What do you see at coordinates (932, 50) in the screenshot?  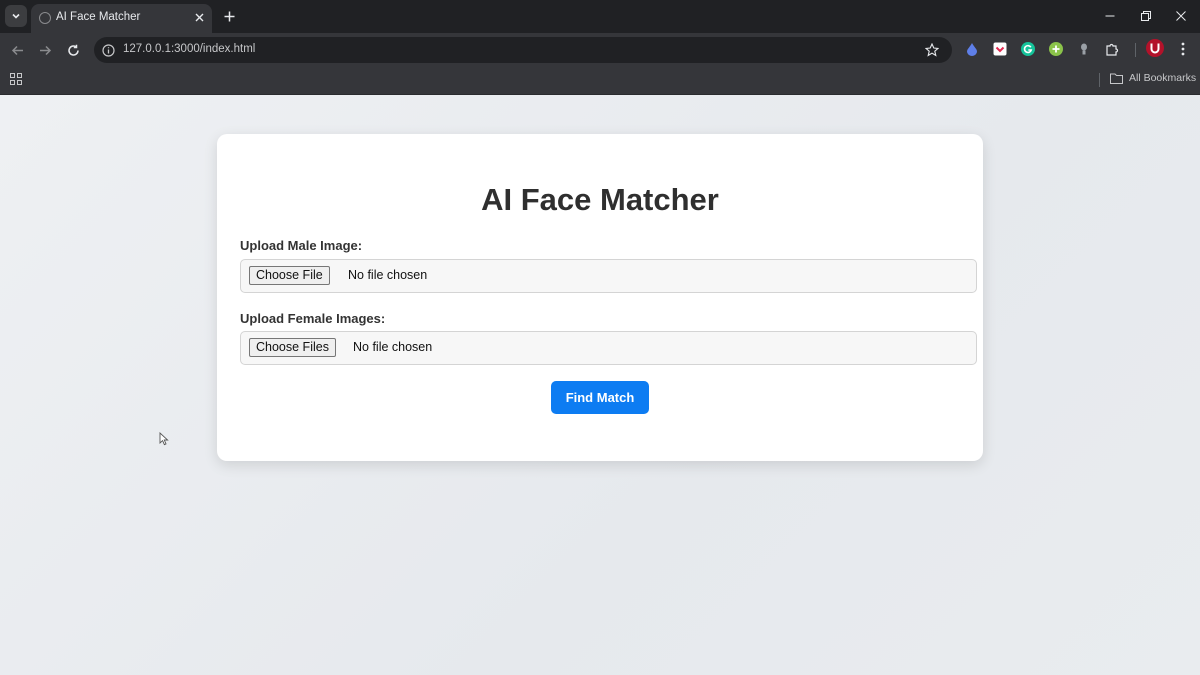 I see `bookmark-star-icon` at bounding box center [932, 50].